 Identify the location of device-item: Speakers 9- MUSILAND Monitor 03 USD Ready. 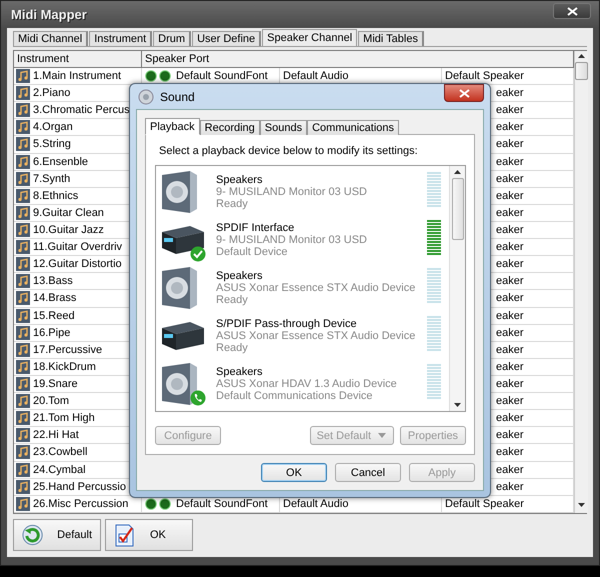
(302, 192).